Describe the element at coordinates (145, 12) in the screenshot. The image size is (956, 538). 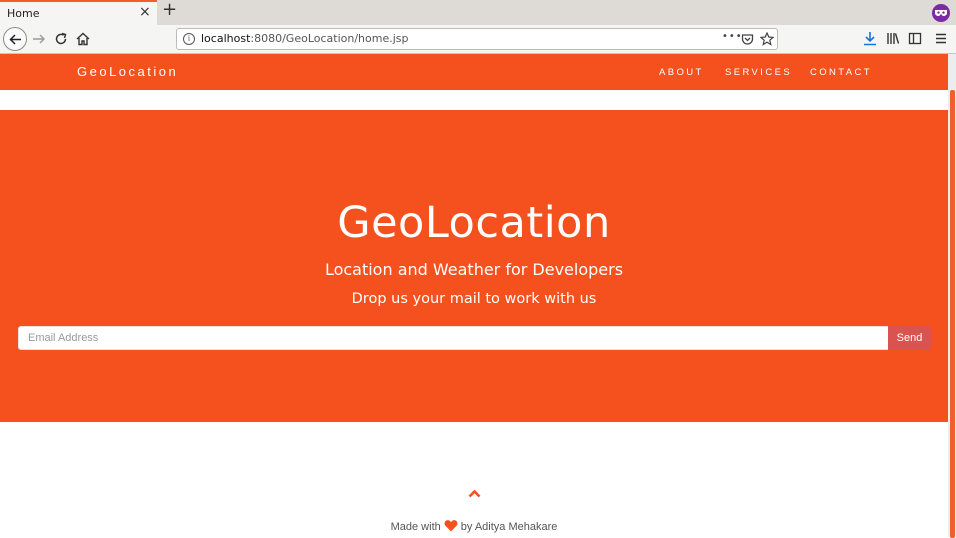
I see `tab-close-icon: ×` at that location.